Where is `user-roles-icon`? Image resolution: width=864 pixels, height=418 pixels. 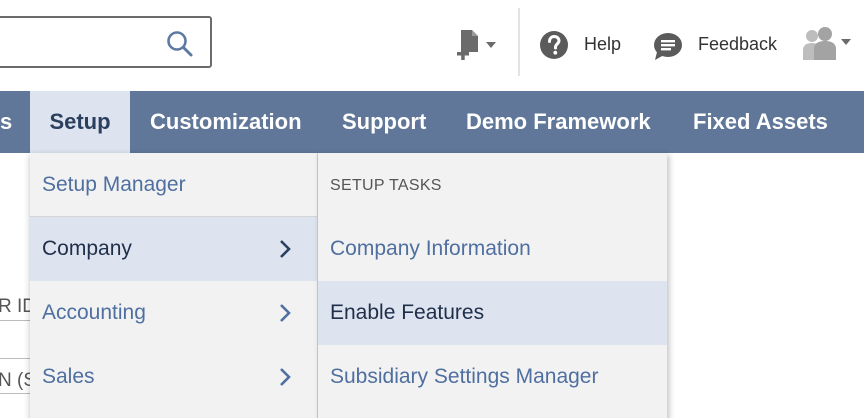
user-roles-icon is located at coordinates (828, 44).